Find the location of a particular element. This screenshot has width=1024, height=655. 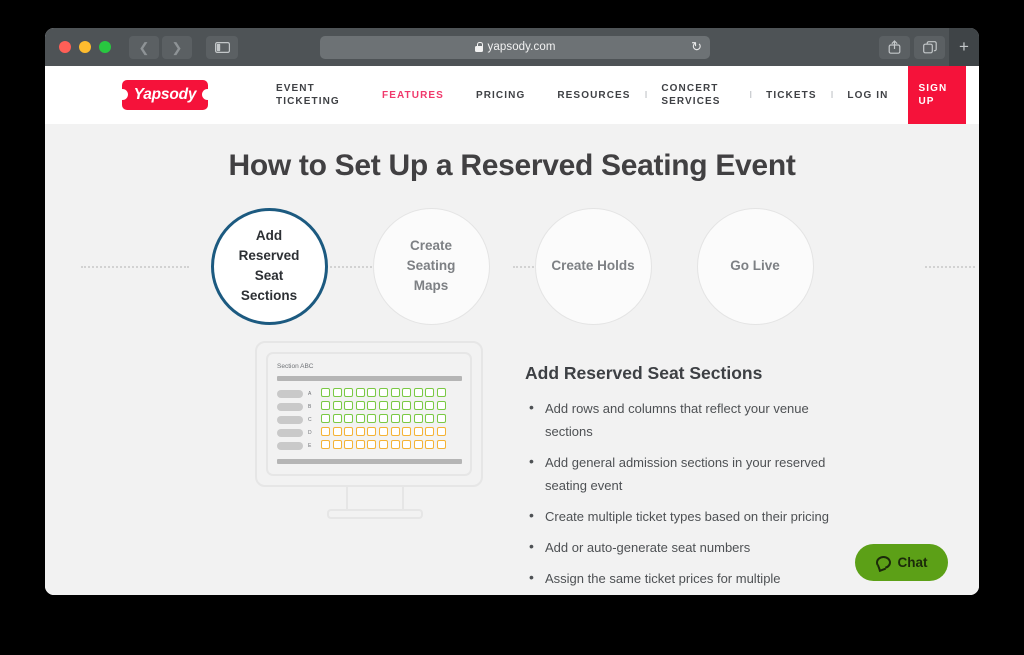

step-go-live: Go Live is located at coordinates (755, 266).